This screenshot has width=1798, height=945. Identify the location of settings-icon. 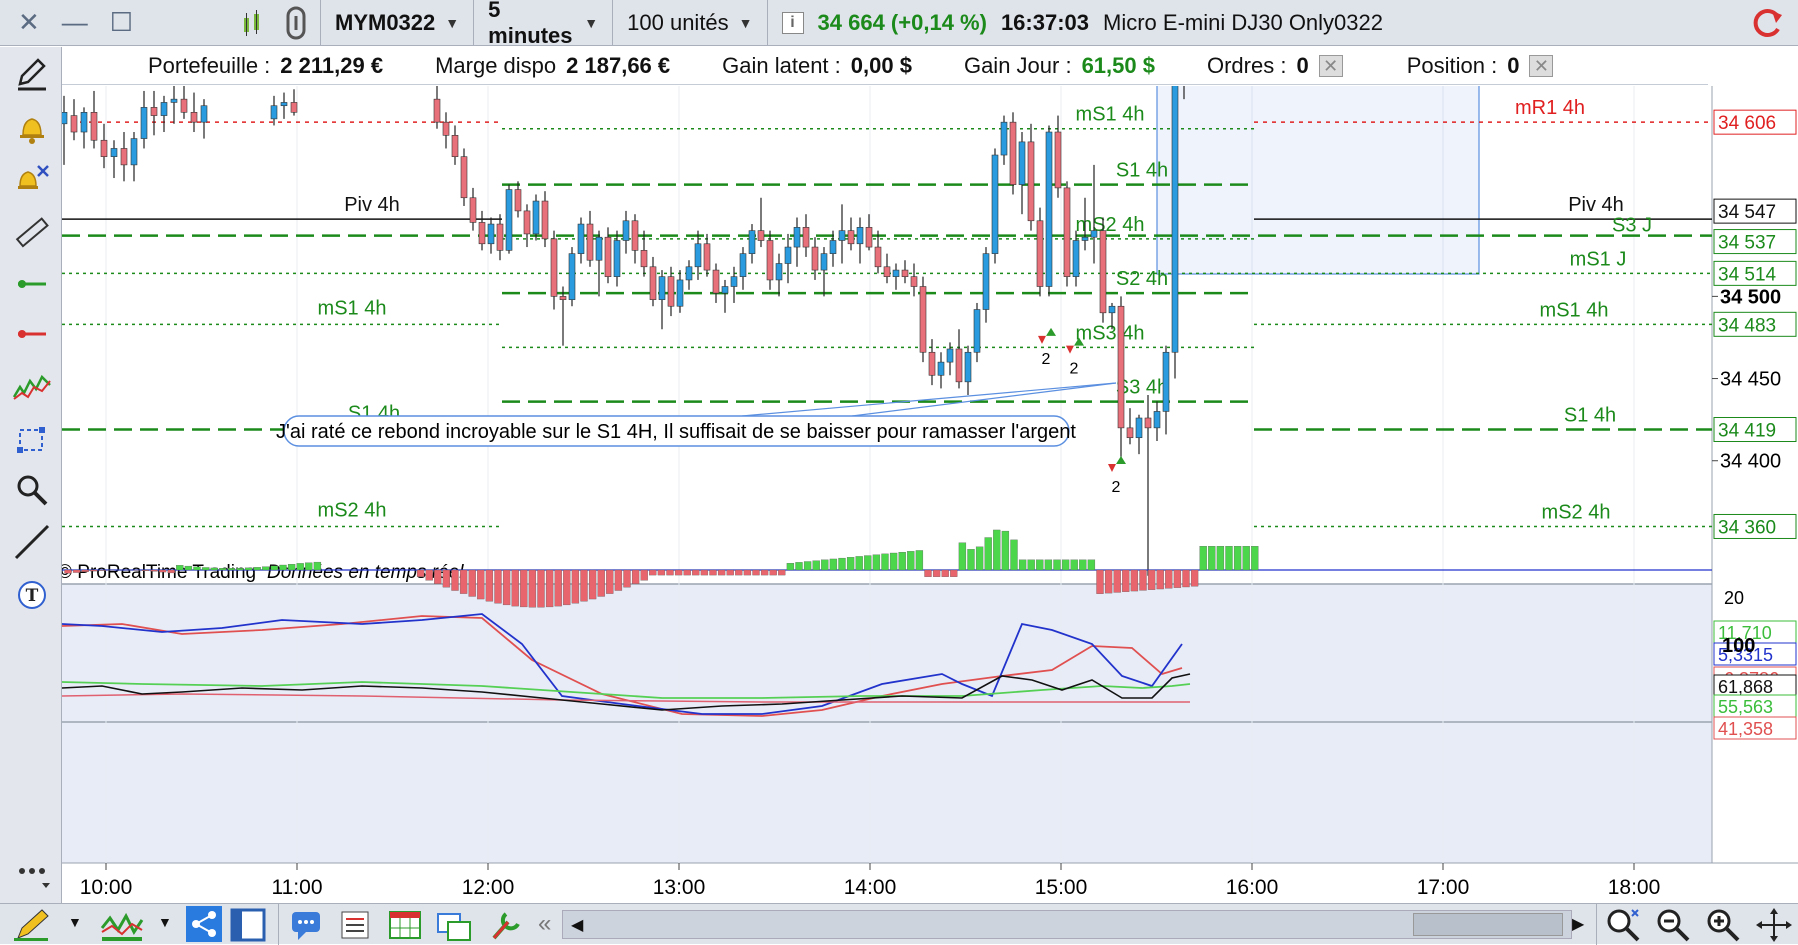
(506, 925).